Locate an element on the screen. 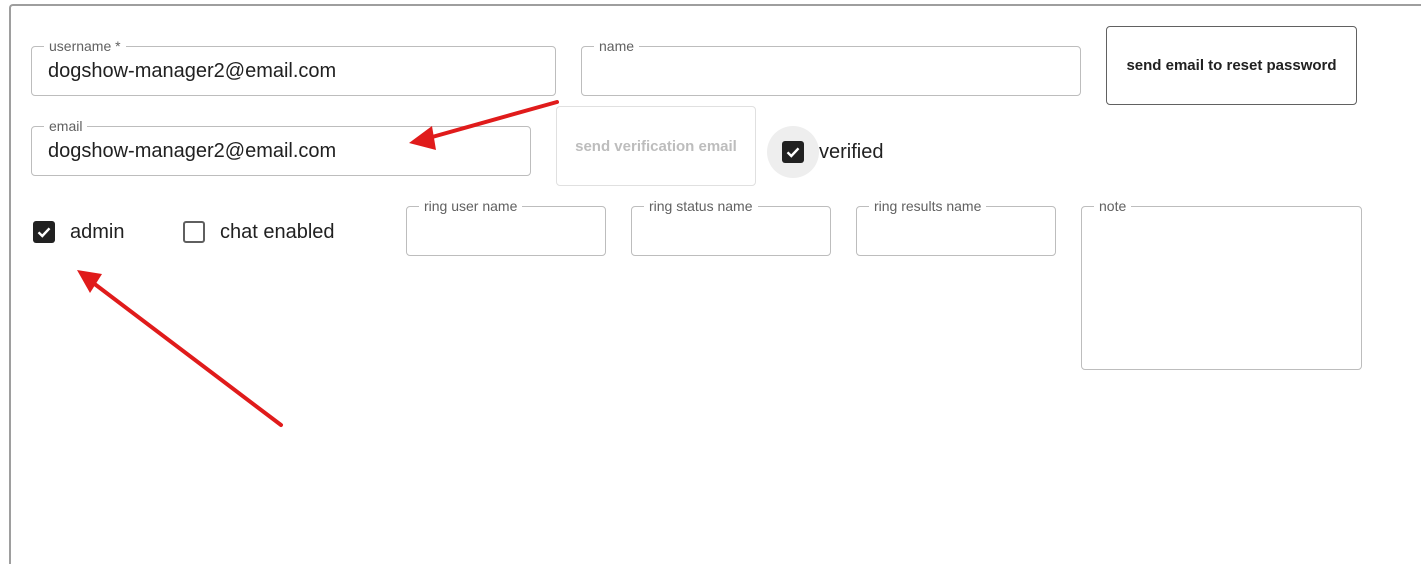 The image size is (1421, 564). chat-enabled-checkbox is located at coordinates (194, 232).